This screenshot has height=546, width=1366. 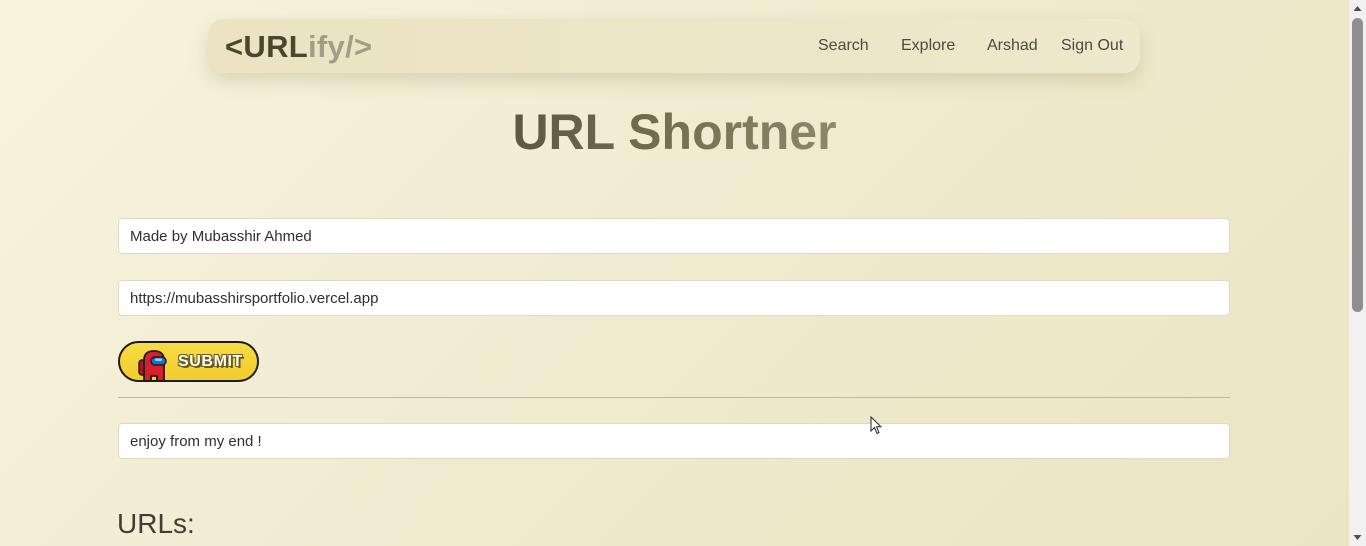 I want to click on submit-button-label: SUBMIT, so click(x=210, y=361).